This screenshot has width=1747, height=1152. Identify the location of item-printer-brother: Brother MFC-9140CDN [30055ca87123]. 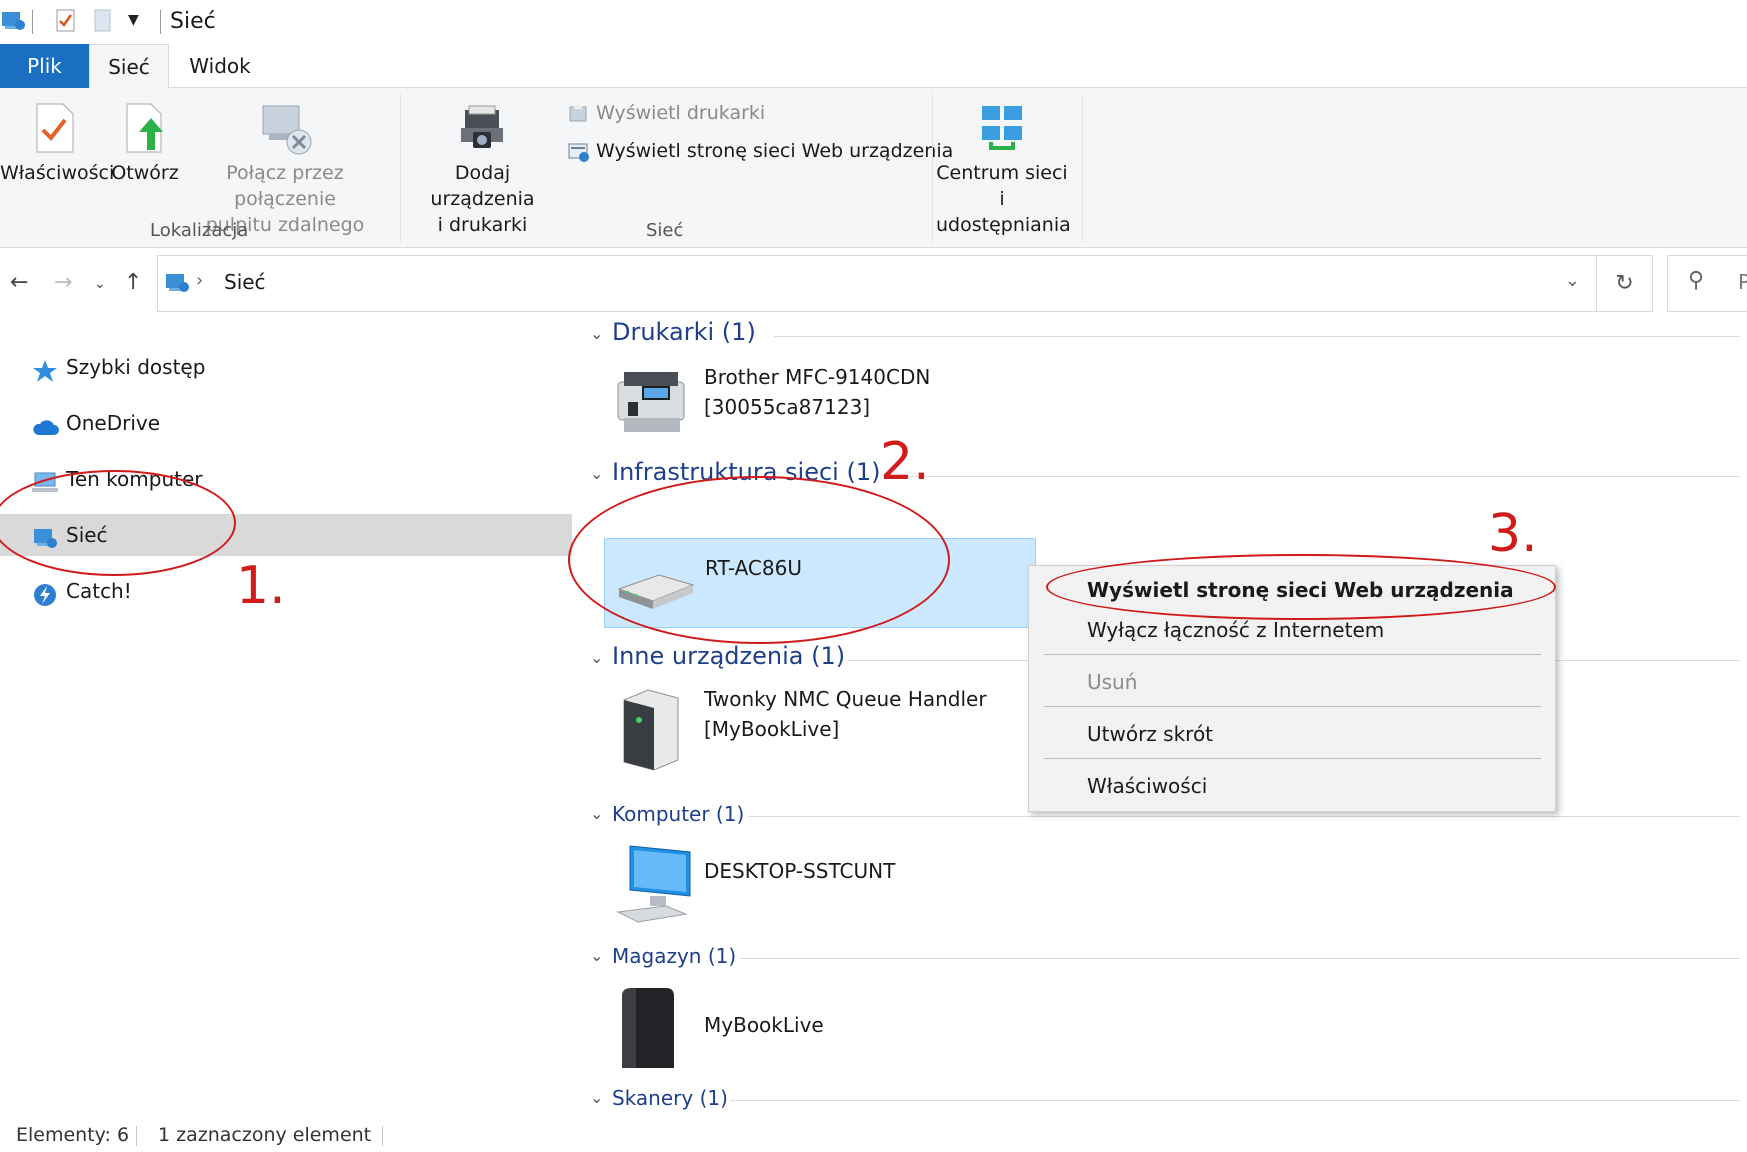
(820, 407).